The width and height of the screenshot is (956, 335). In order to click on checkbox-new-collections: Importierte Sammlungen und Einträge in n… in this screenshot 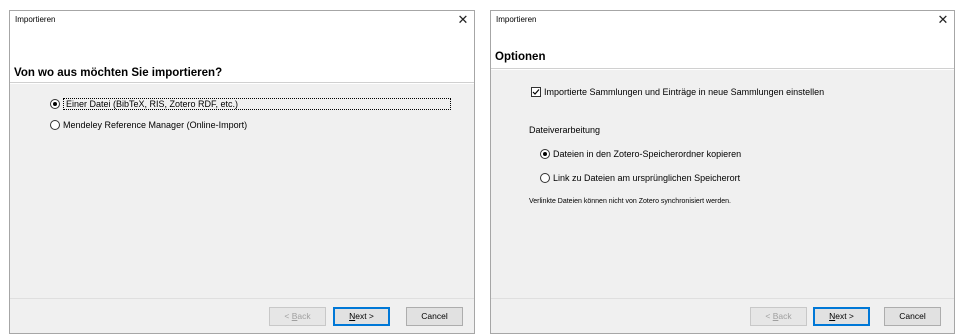, I will do `click(677, 92)`.